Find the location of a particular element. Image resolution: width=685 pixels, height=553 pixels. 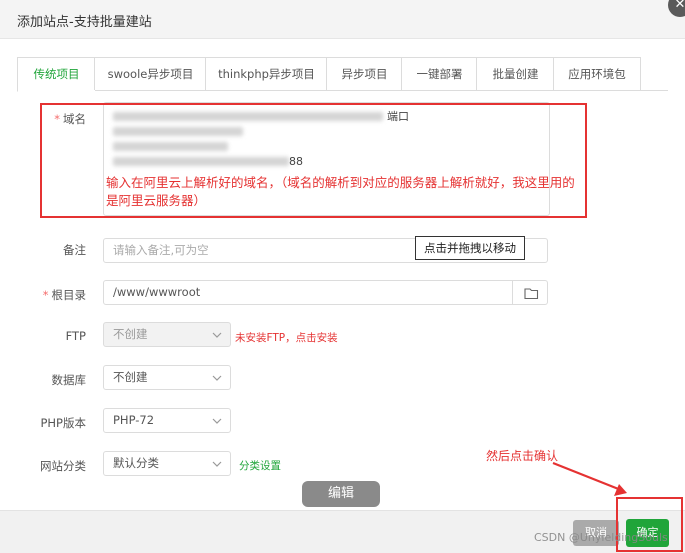

category-select-value: 默认分类 is located at coordinates (136, 463).